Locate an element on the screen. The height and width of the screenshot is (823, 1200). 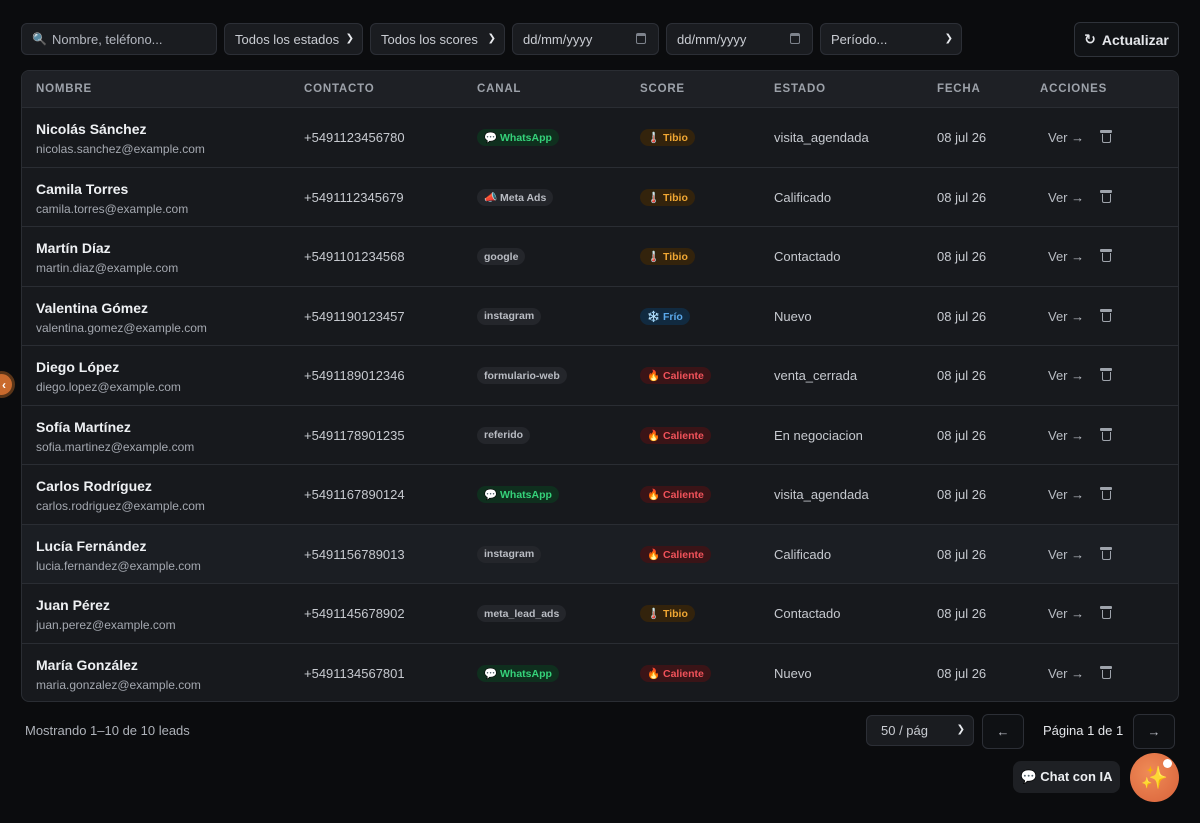
chat-ia-button: 💬 Chat con IA is located at coordinates (1066, 777).